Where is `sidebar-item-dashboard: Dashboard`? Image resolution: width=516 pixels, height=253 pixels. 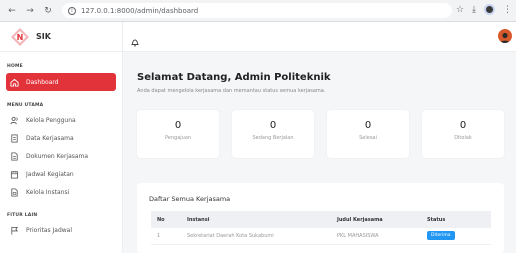 sidebar-item-dashboard: Dashboard is located at coordinates (61, 82).